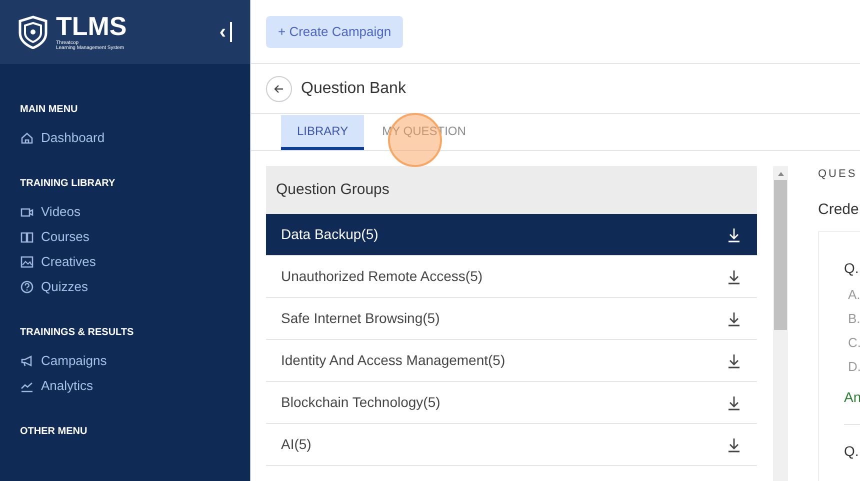 The width and height of the screenshot is (860, 481). Describe the element at coordinates (27, 137) in the screenshot. I see `home-icon` at that location.